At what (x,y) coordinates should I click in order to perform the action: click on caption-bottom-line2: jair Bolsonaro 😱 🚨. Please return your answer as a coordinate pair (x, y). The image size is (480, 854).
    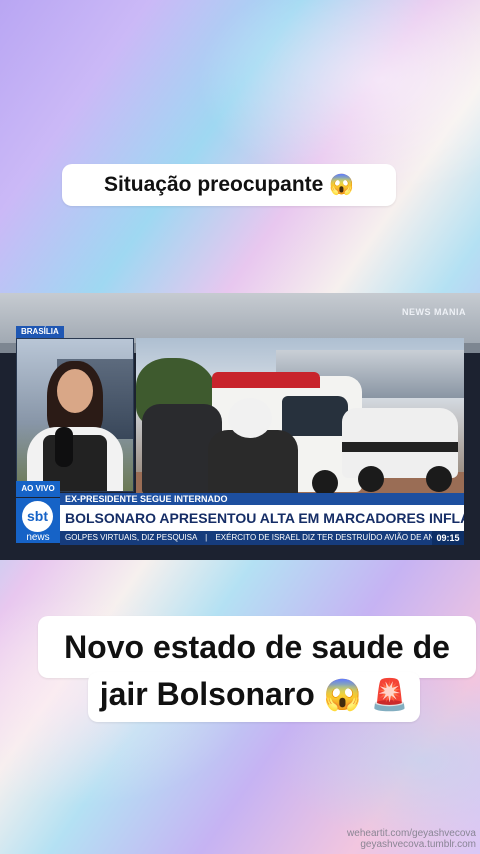
    Looking at the image, I should click on (254, 697).